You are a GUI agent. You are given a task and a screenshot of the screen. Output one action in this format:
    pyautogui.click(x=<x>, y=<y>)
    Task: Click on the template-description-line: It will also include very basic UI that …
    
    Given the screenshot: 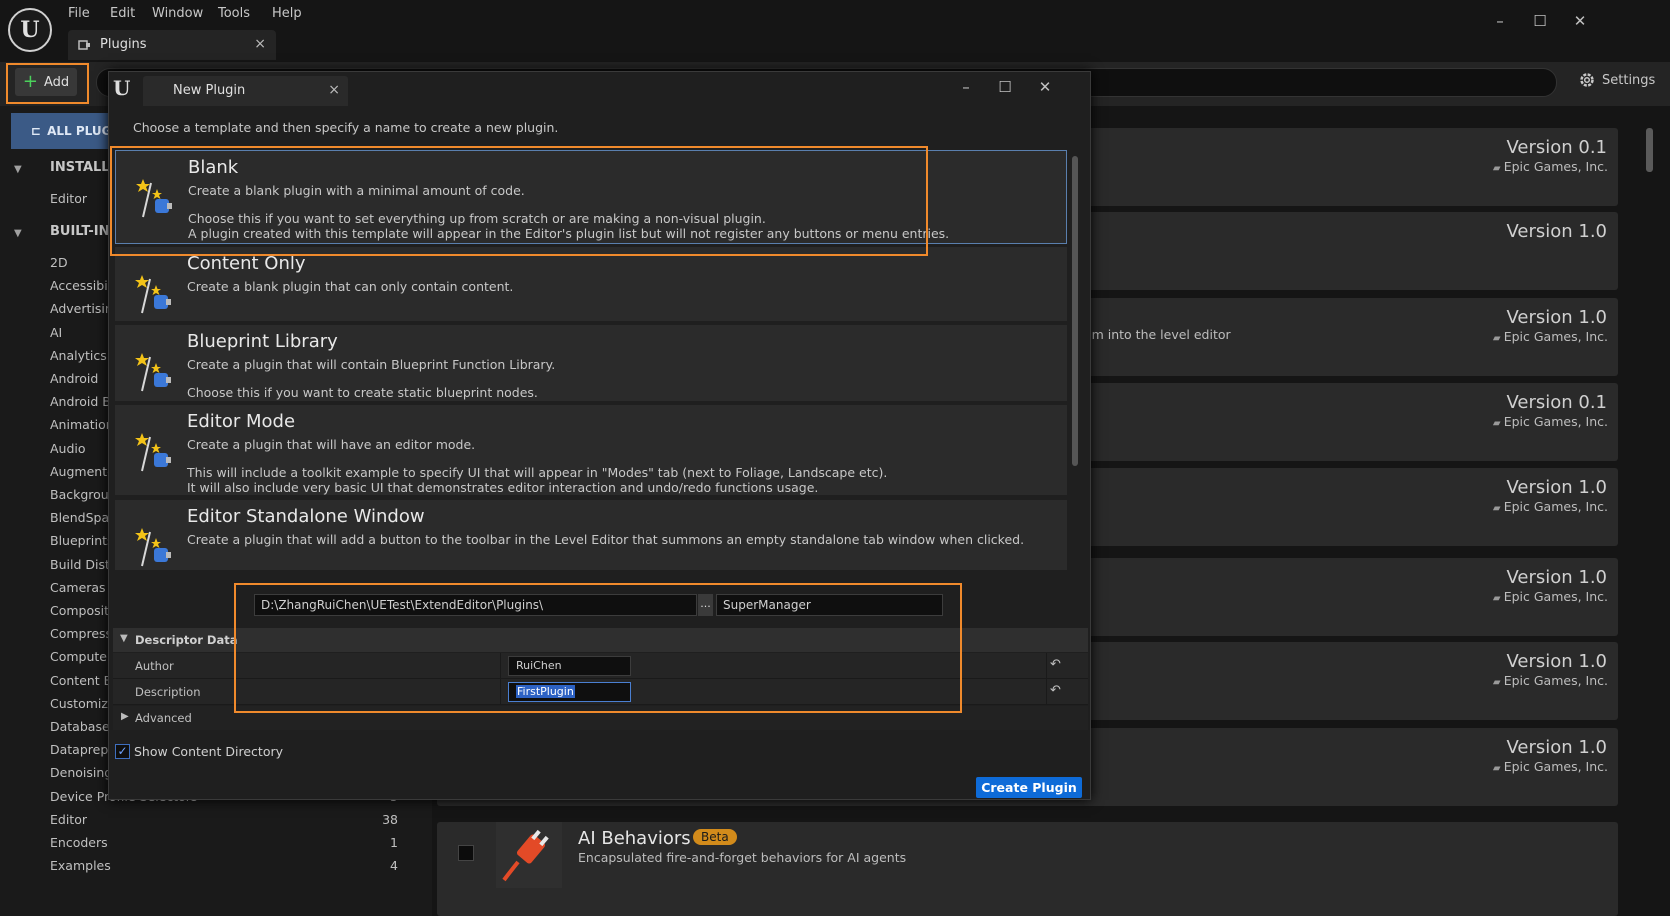 What is the action you would take?
    pyautogui.click(x=503, y=487)
    